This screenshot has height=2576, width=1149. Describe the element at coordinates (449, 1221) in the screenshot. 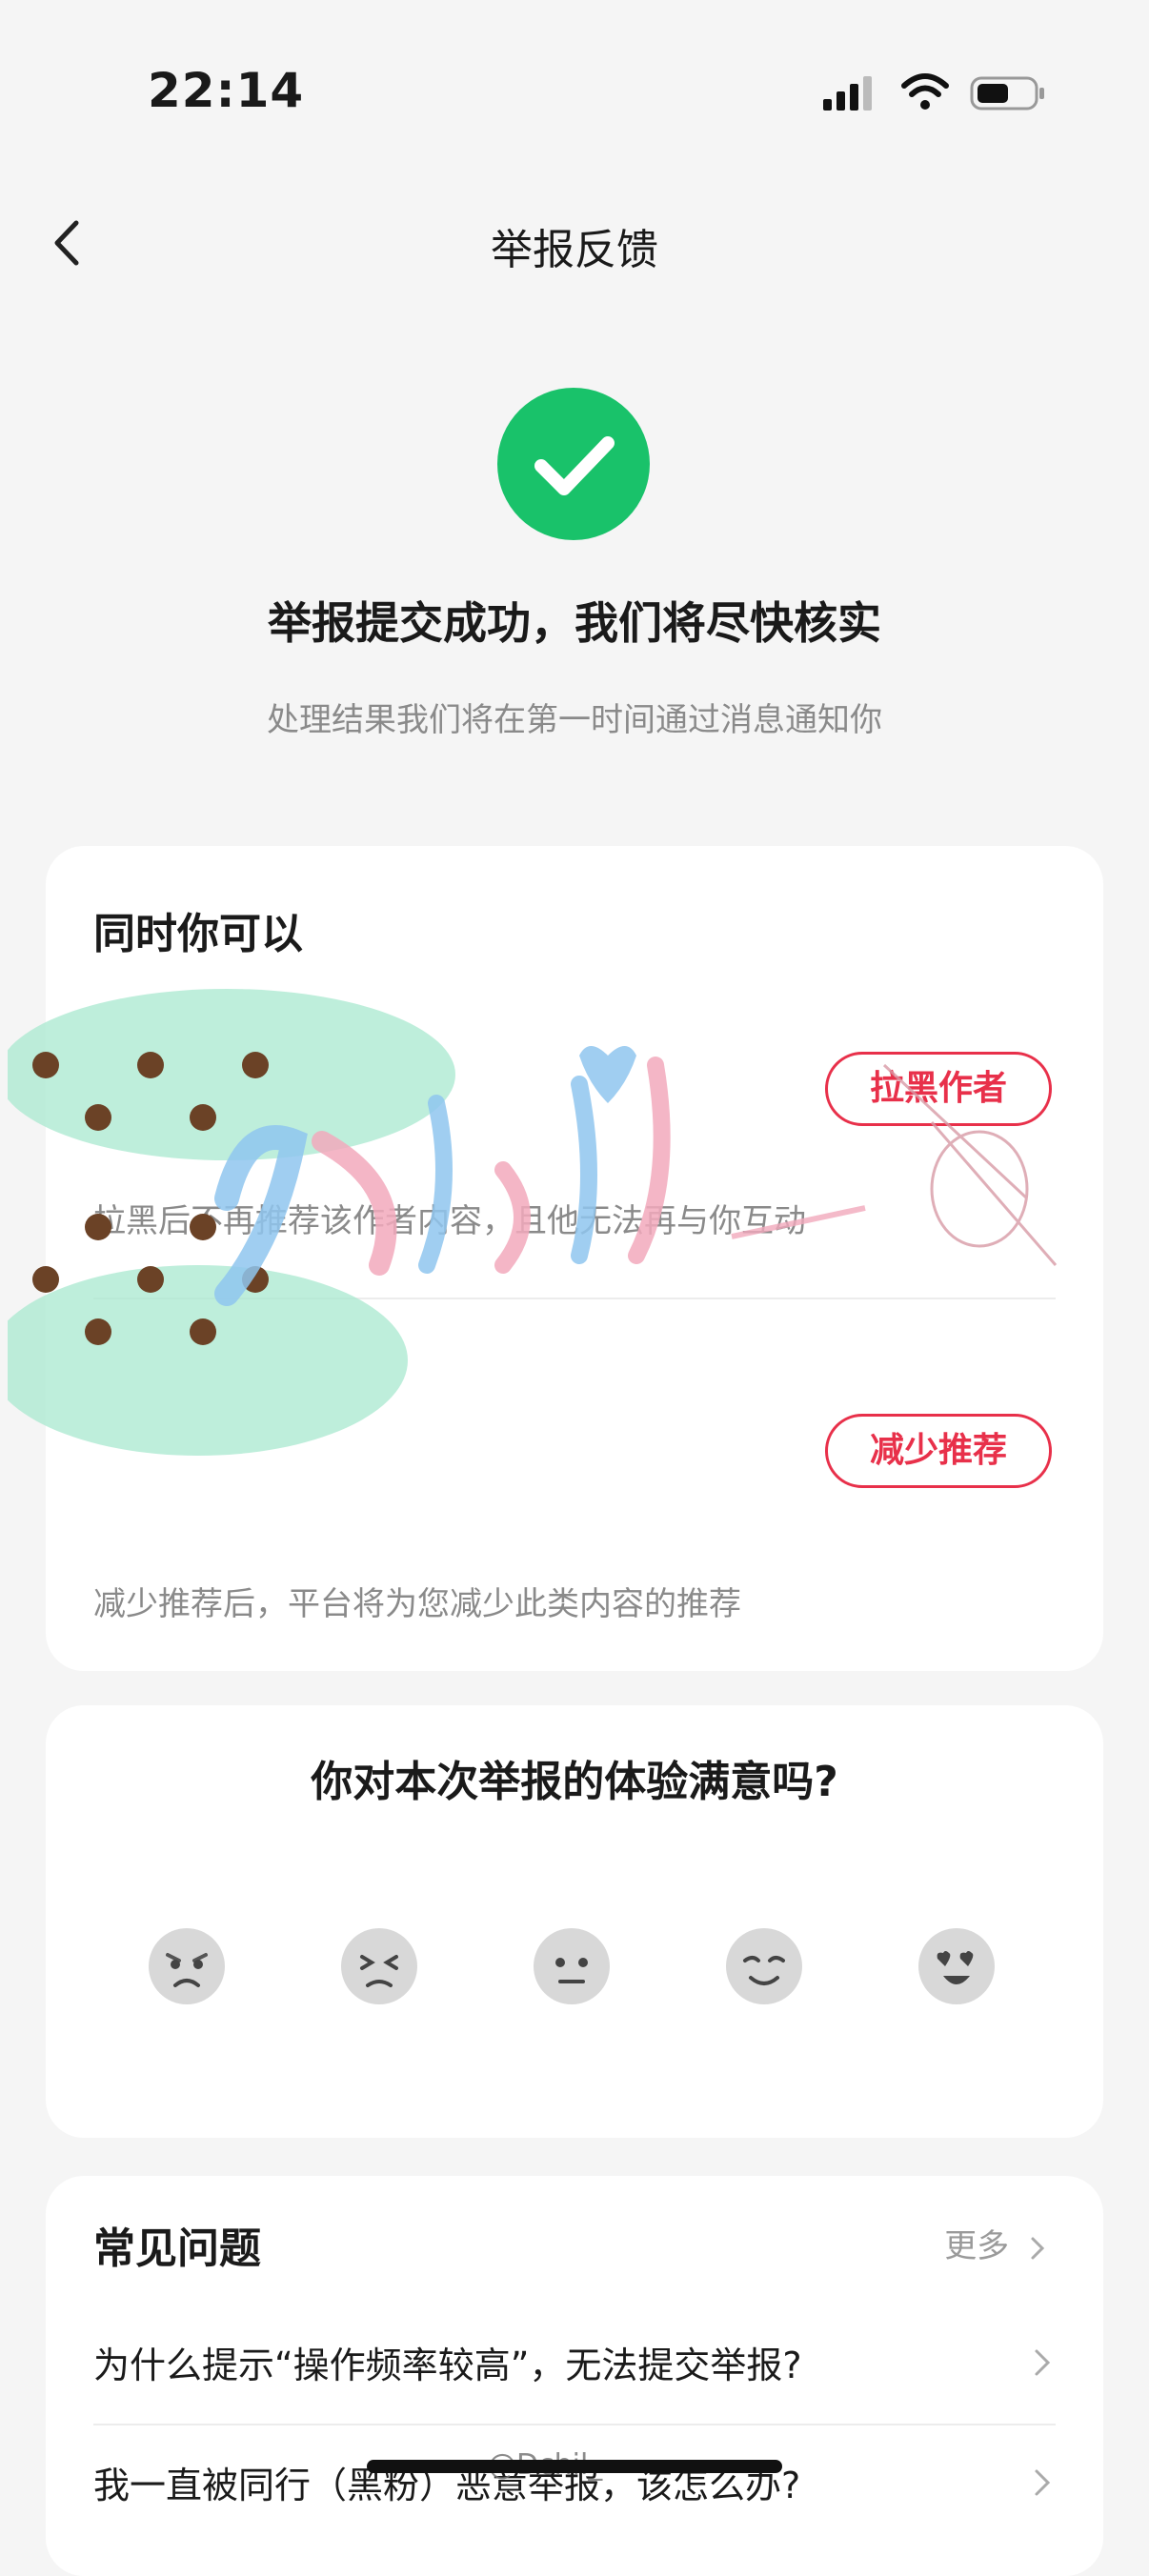

I see `block-author-description: 拉黑后不再推荐该作者内容，且他无法再与你互动` at that location.